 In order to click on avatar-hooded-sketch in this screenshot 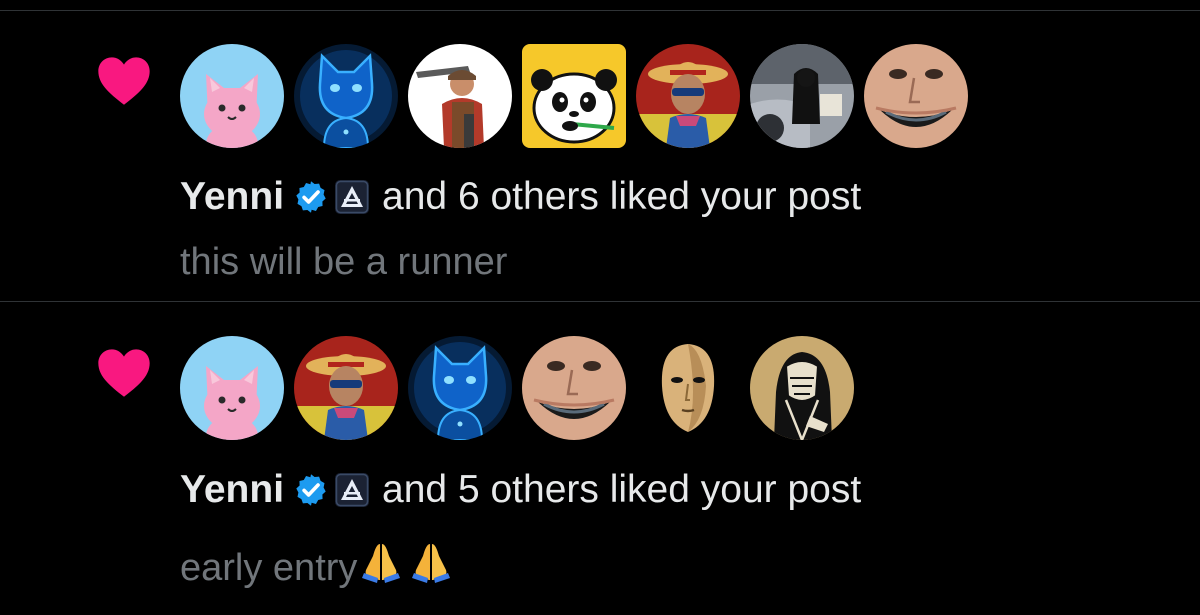, I will do `click(802, 388)`.